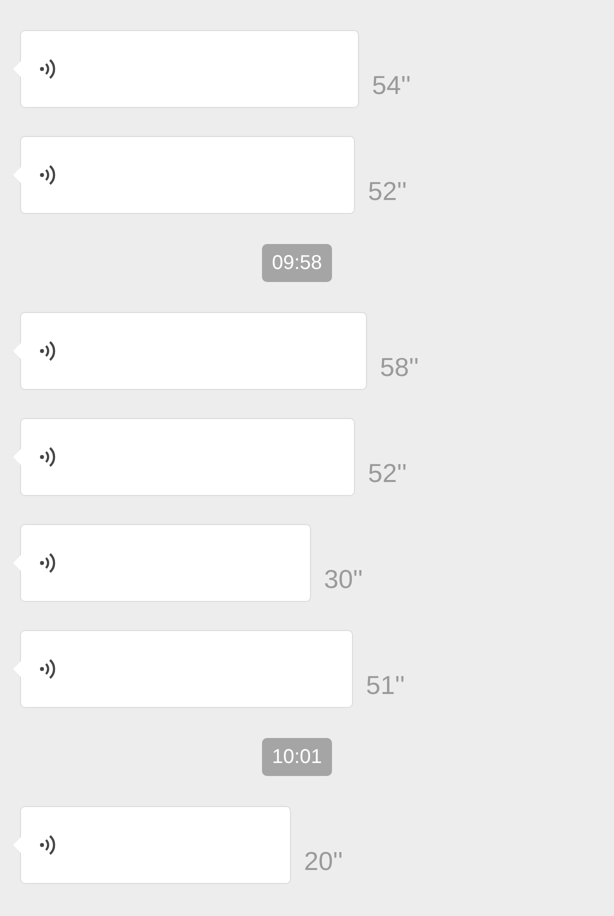  I want to click on voice-duration: 58'', so click(399, 367).